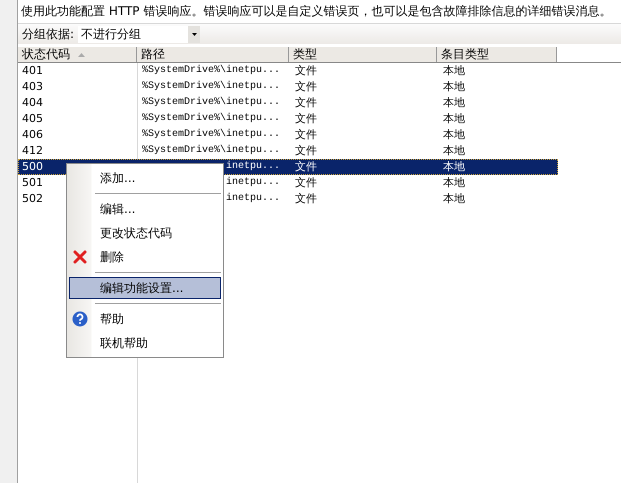 This screenshot has width=621, height=483. What do you see at coordinates (316, 11) in the screenshot?
I see `description-text: 使用此功能配置 HTTP 错误响应。错误响应可以是自定义错误页，也可以是包含故障排除信息的详细错误消息。` at bounding box center [316, 11].